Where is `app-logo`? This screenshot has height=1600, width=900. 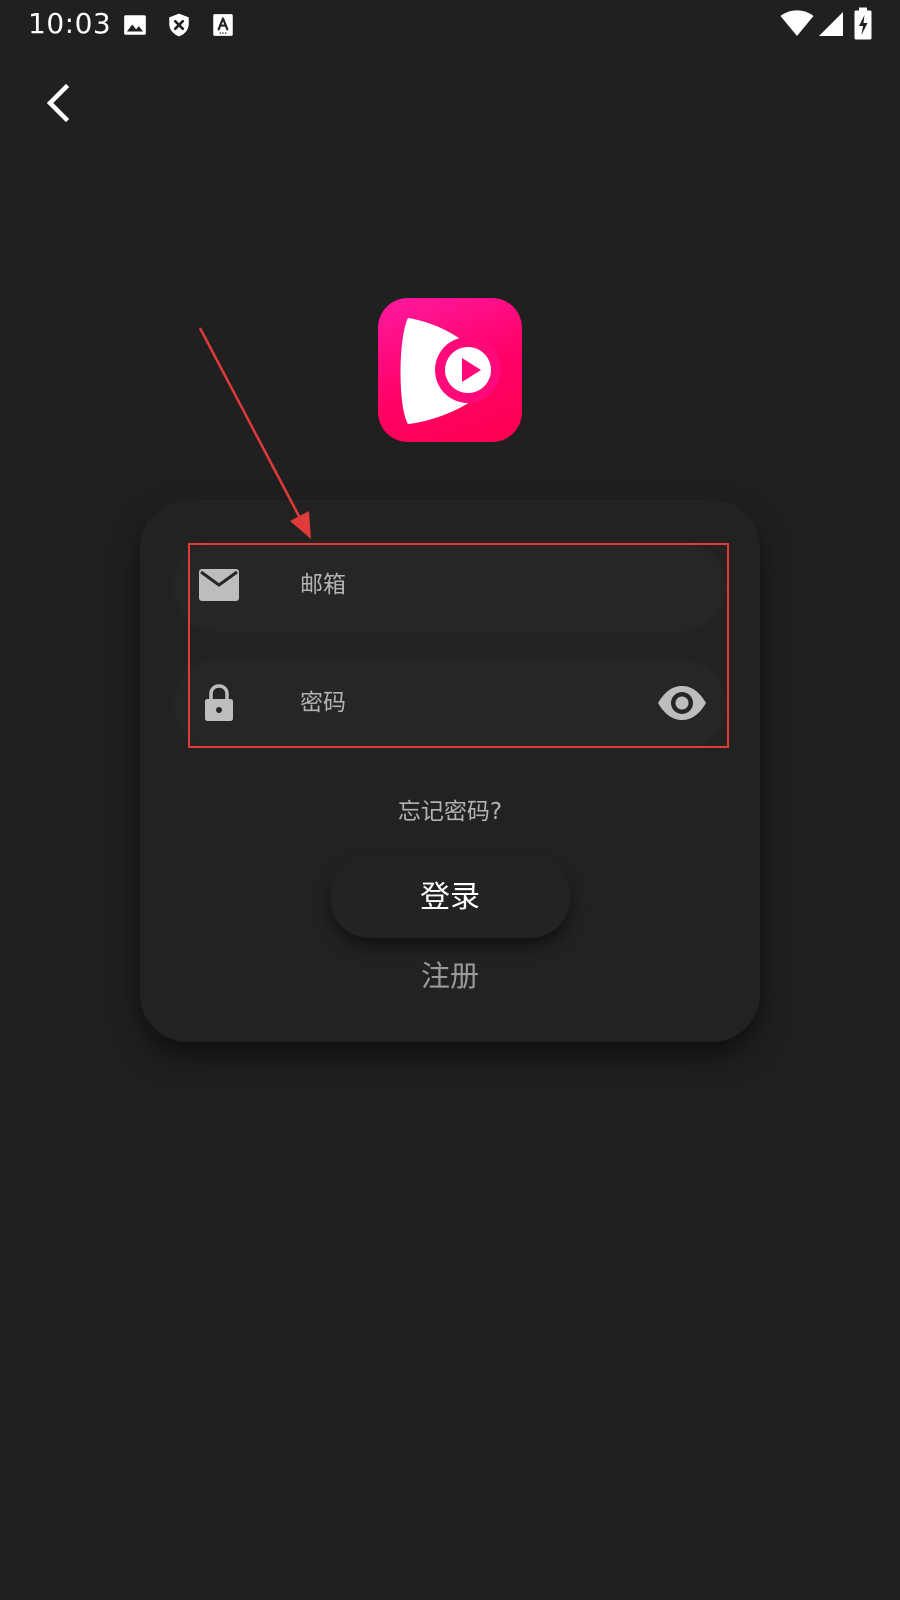
app-logo is located at coordinates (450, 370).